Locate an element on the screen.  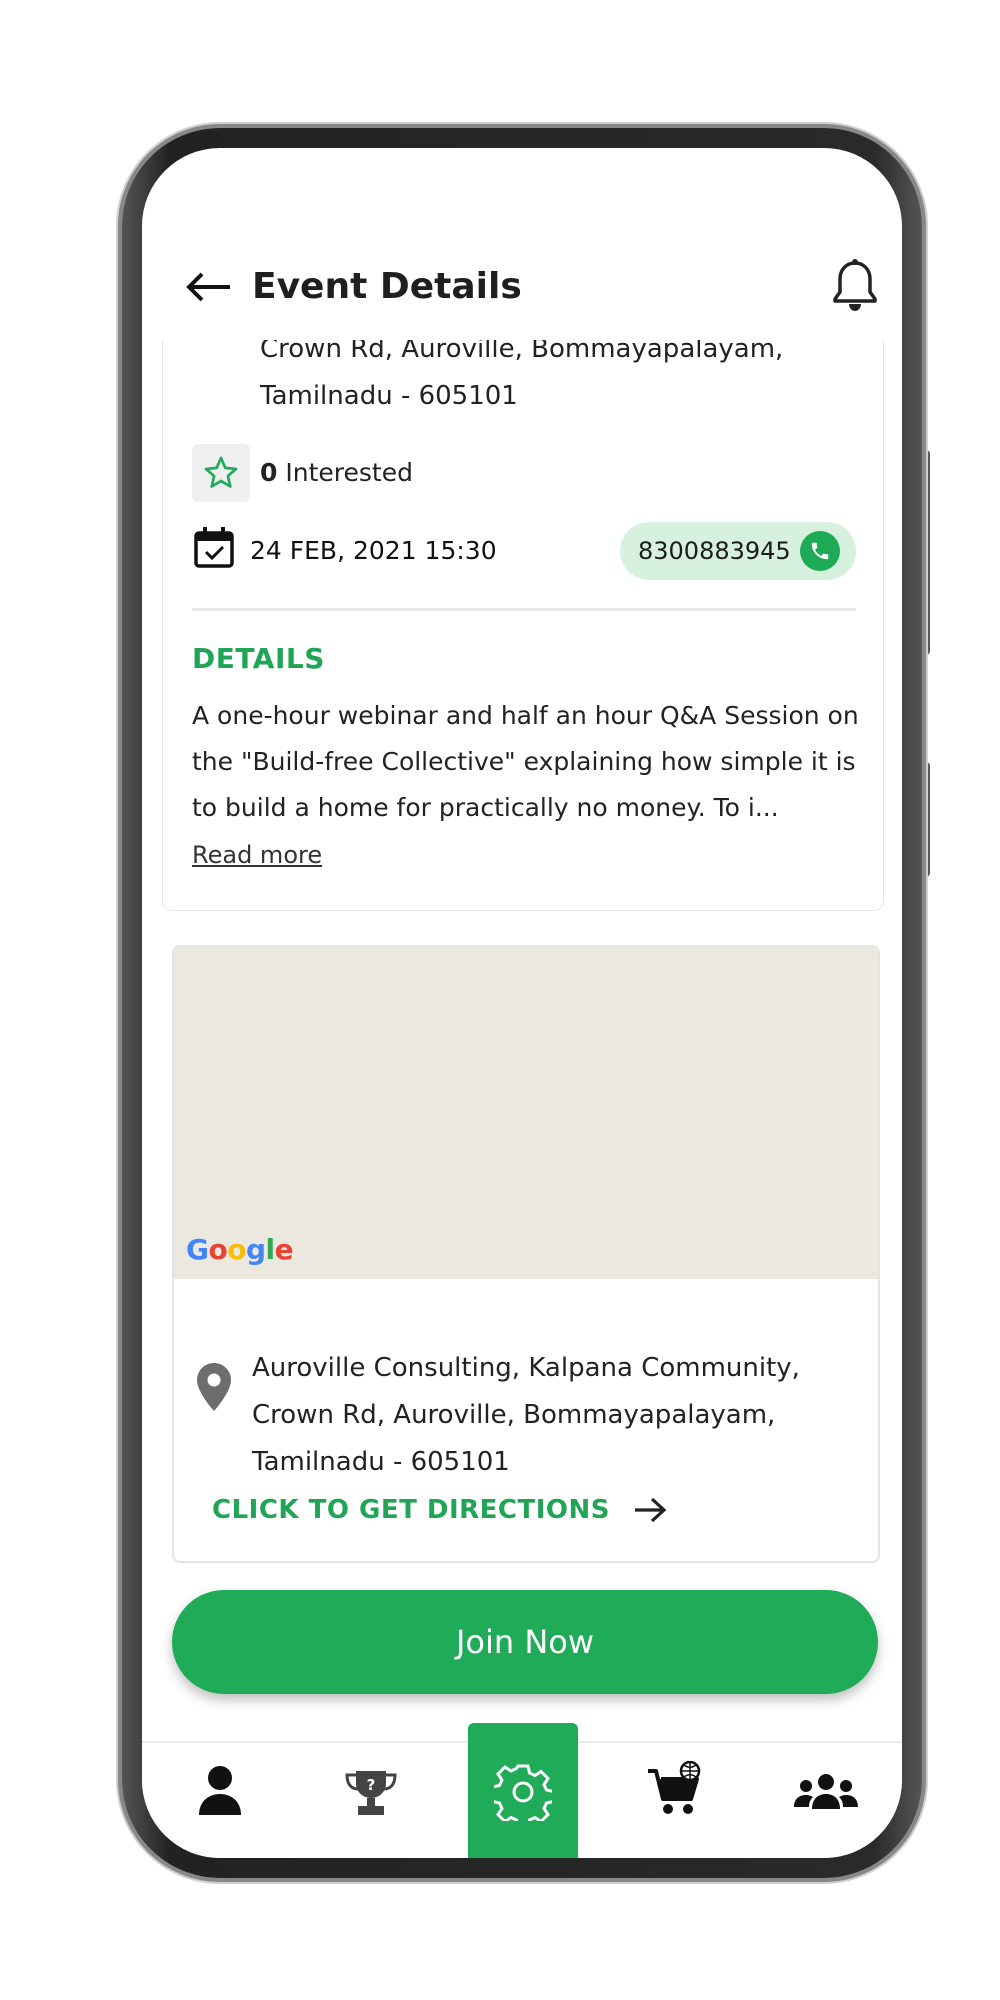
bell-icon is located at coordinates (855, 286).